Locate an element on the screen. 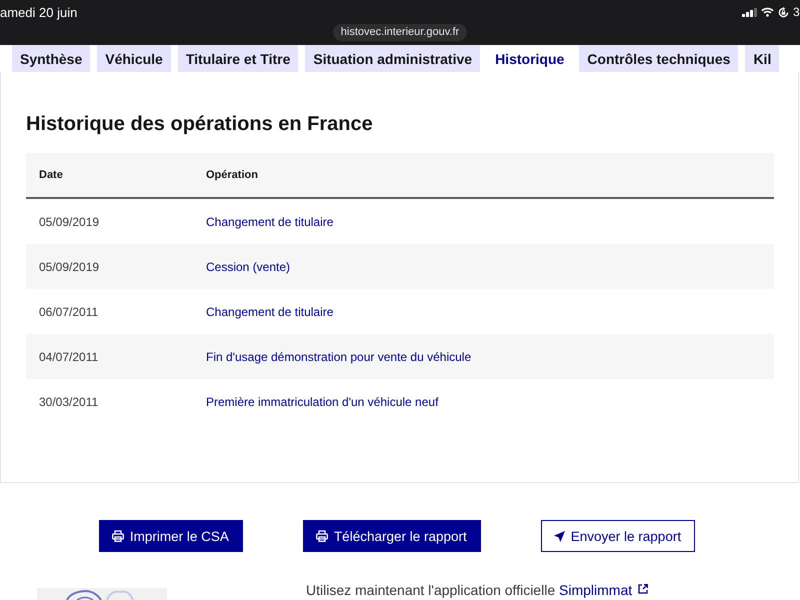 This screenshot has height=600, width=800. signal-icon is located at coordinates (749, 12).